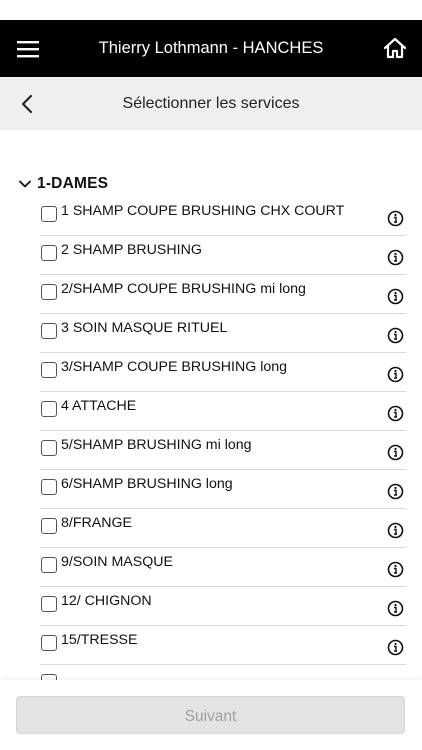 The image size is (422, 750). I want to click on list-item: 1 SHAMP COUPE BRUSHING CHX COURT, so click(223, 216).